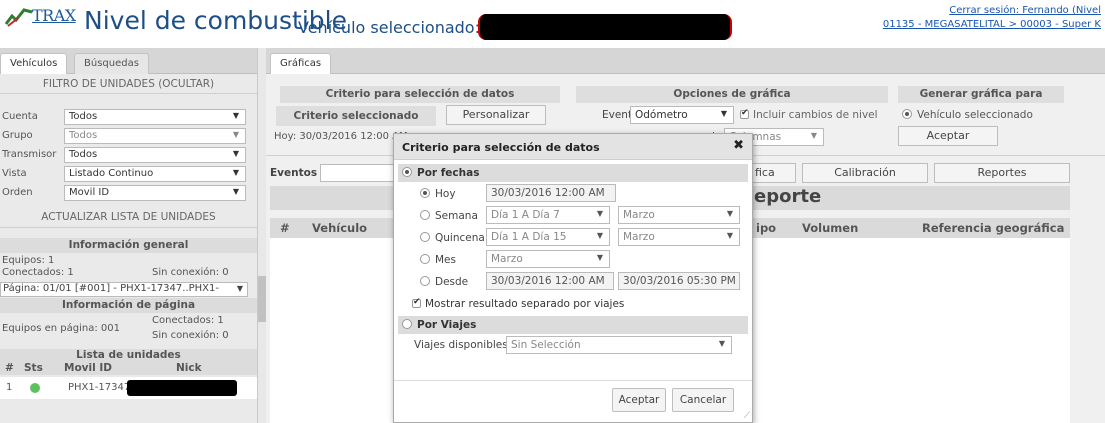  Describe the element at coordinates (550, 281) in the screenshot. I see `desde-start-field: 30/03/2016 12:00 AM` at that location.